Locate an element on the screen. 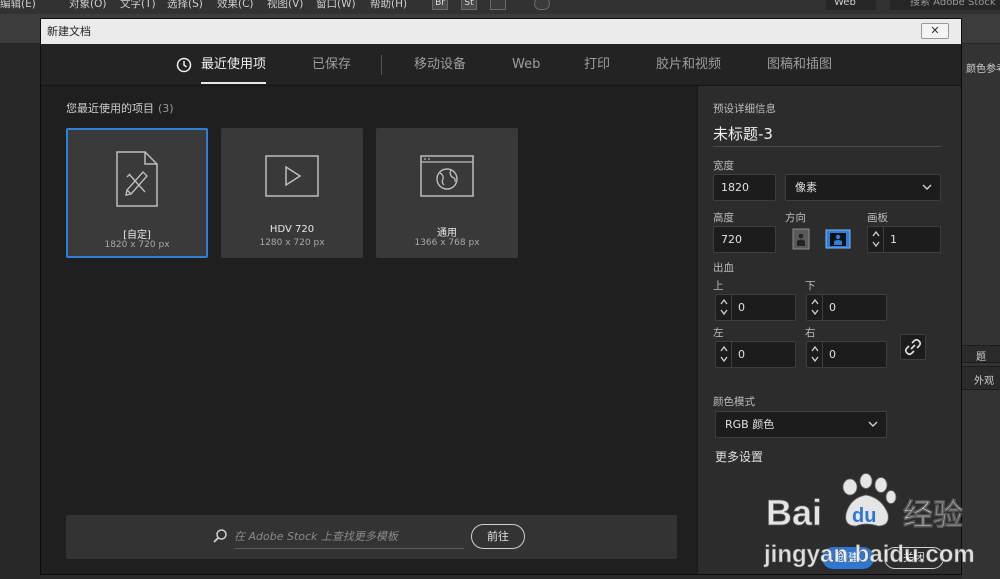  preset-name: [自定] is located at coordinates (137, 235).